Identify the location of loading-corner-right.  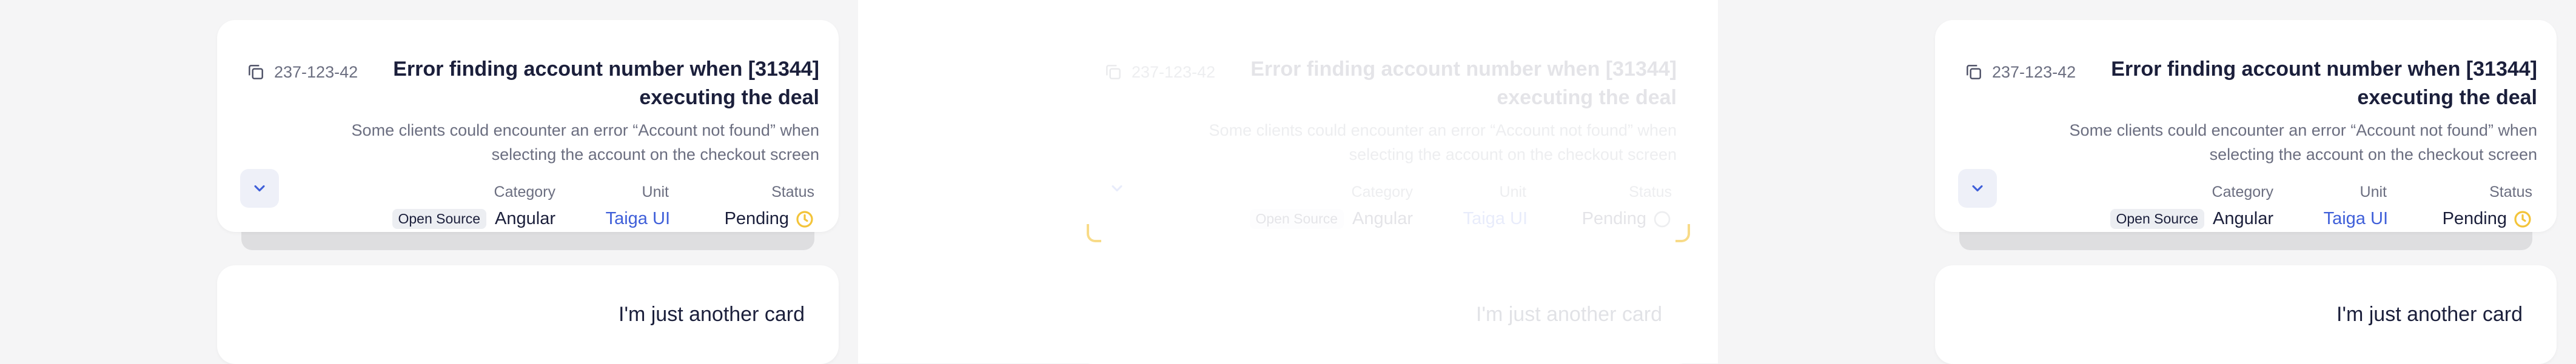
(1682, 233).